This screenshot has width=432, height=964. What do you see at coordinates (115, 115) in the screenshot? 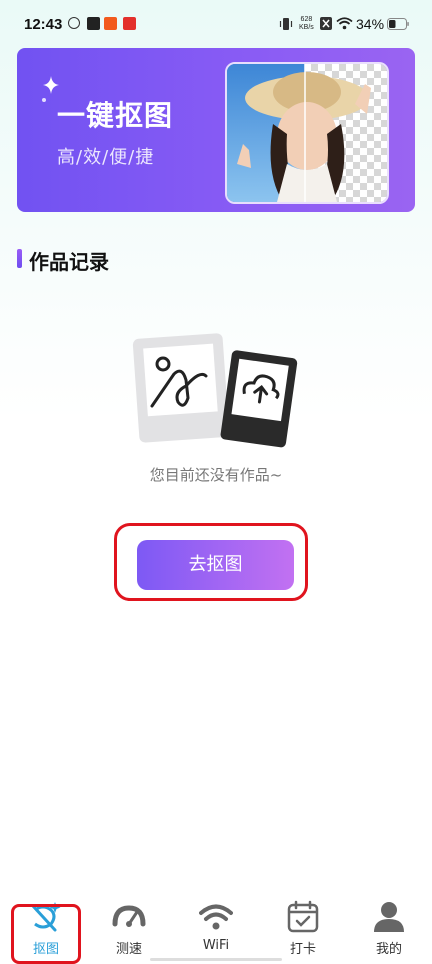
I see `banner-title: 一键抠图` at bounding box center [115, 115].